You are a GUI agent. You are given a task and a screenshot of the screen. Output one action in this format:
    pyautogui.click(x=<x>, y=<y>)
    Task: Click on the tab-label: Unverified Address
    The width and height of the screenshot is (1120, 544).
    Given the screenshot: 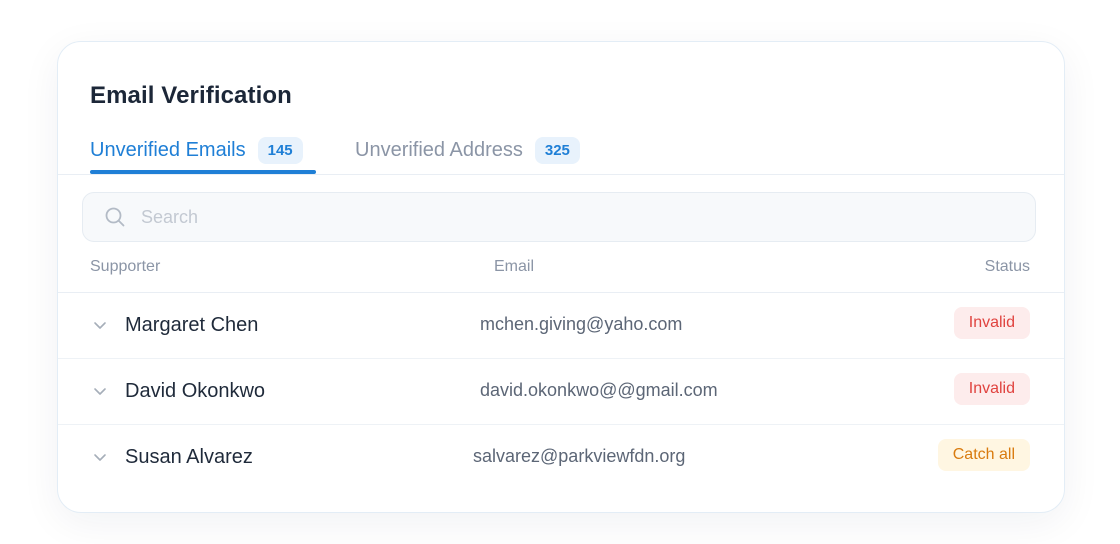 What is the action you would take?
    pyautogui.click(x=439, y=149)
    